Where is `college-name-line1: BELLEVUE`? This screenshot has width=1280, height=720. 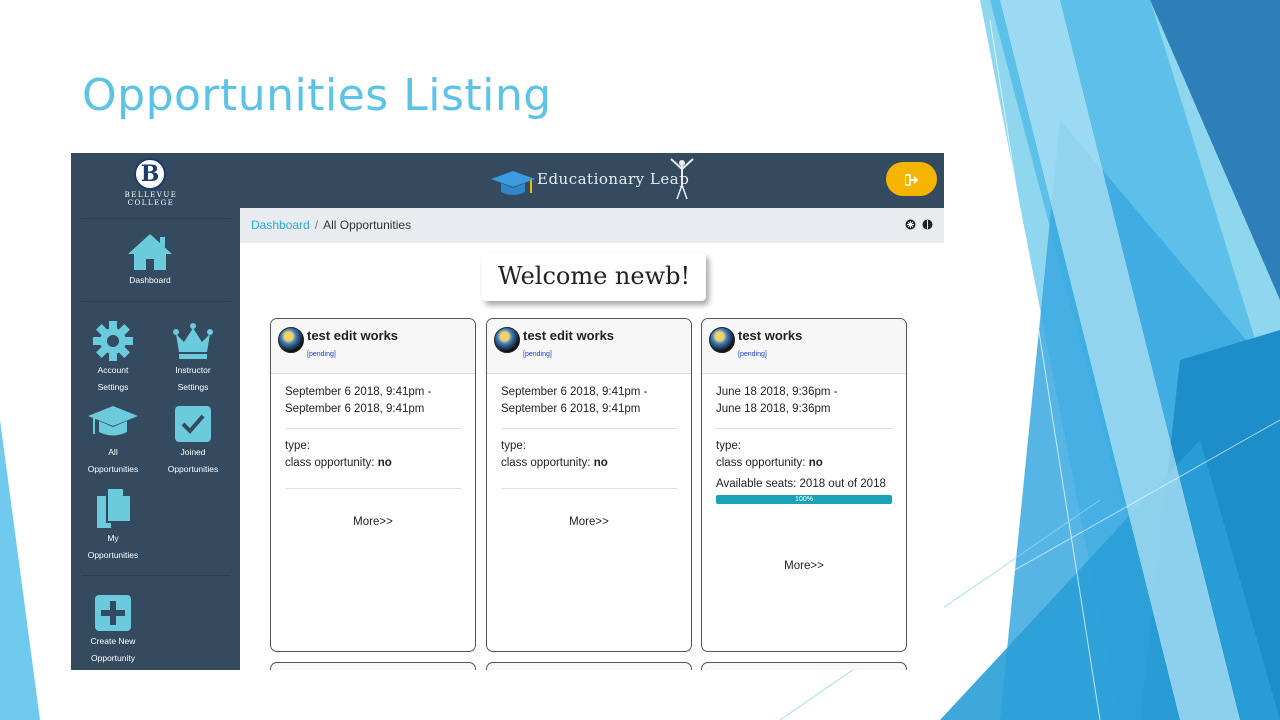 college-name-line1: BELLEVUE is located at coordinates (151, 195).